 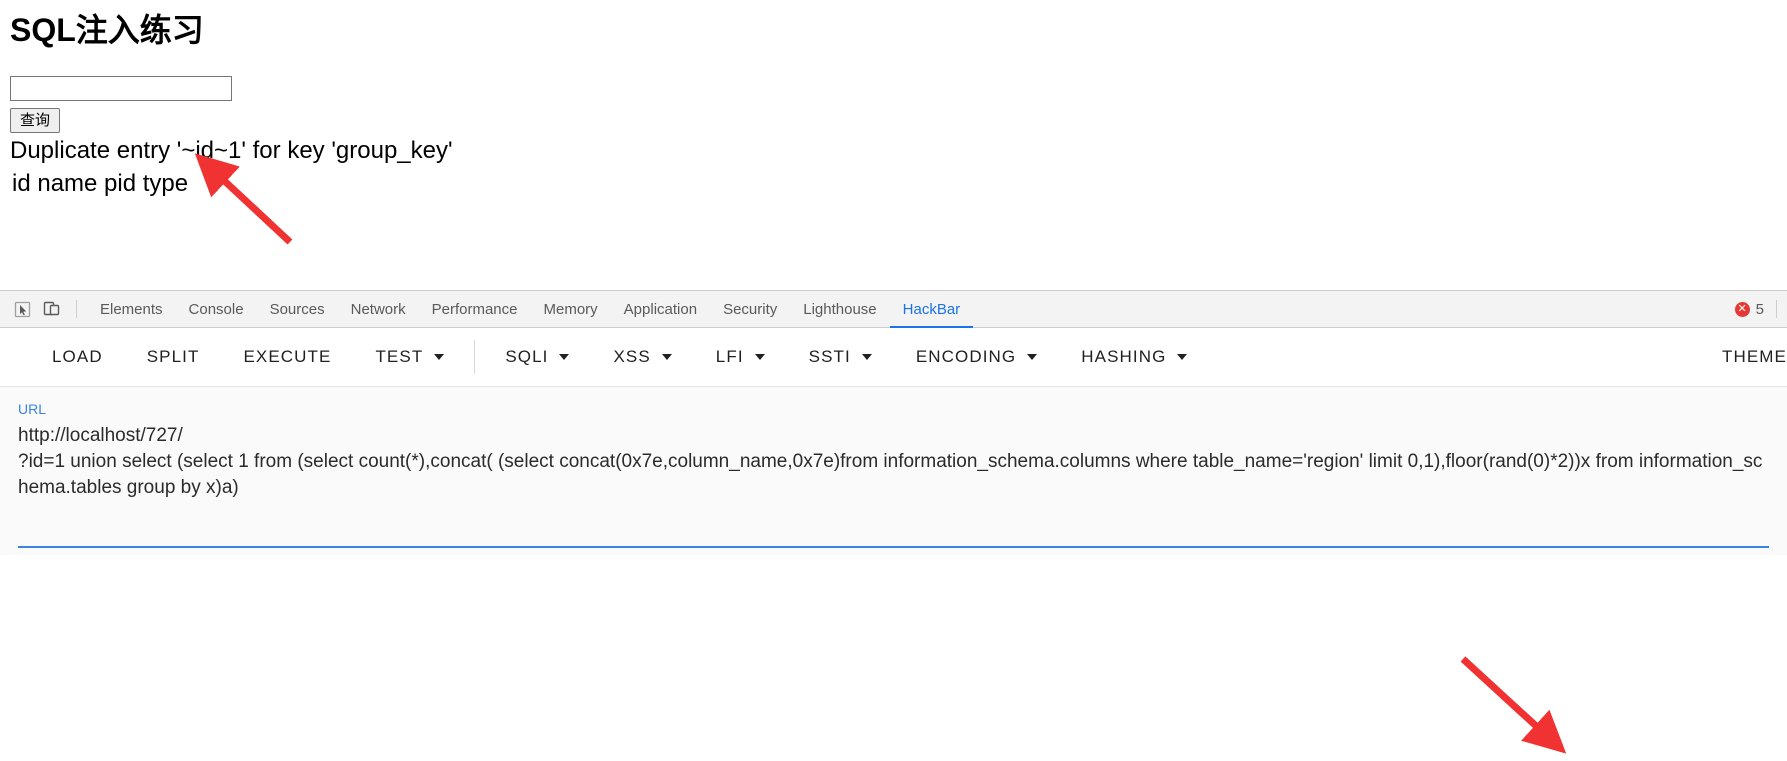 I want to click on hackbar-xss-menu: XSS, so click(x=642, y=357).